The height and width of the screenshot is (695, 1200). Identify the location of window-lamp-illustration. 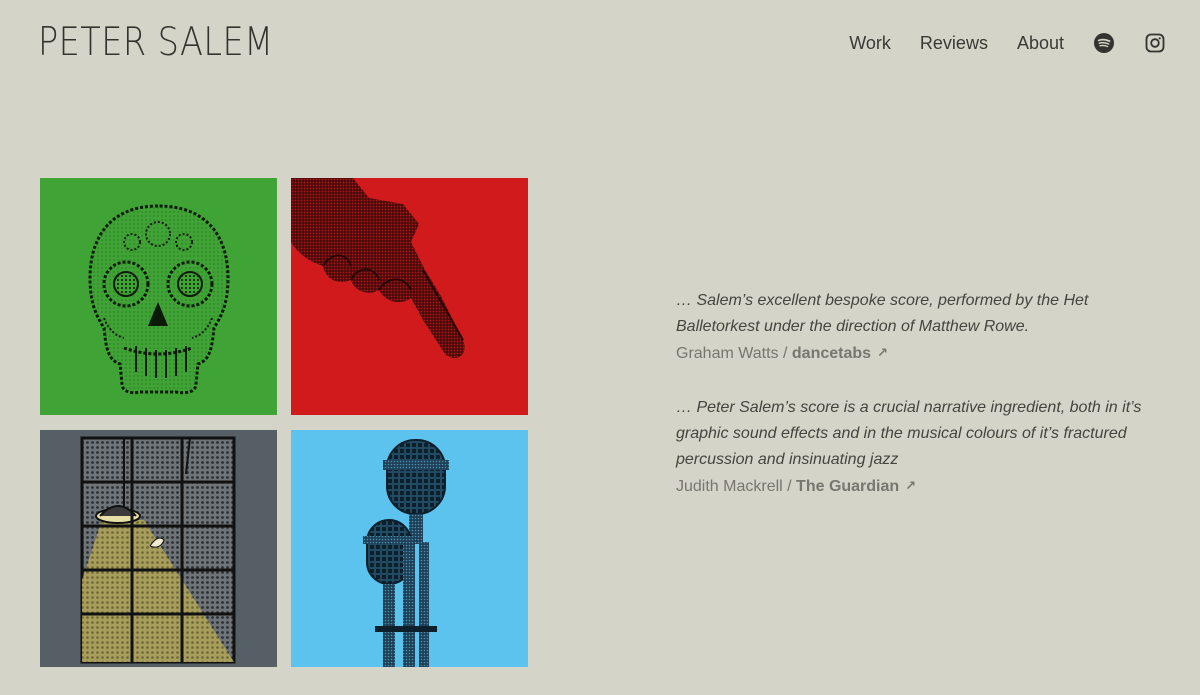
(158, 550).